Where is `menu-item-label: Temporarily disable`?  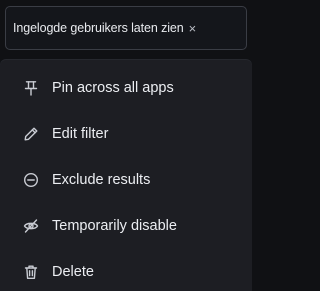 menu-item-label: Temporarily disable is located at coordinates (114, 226).